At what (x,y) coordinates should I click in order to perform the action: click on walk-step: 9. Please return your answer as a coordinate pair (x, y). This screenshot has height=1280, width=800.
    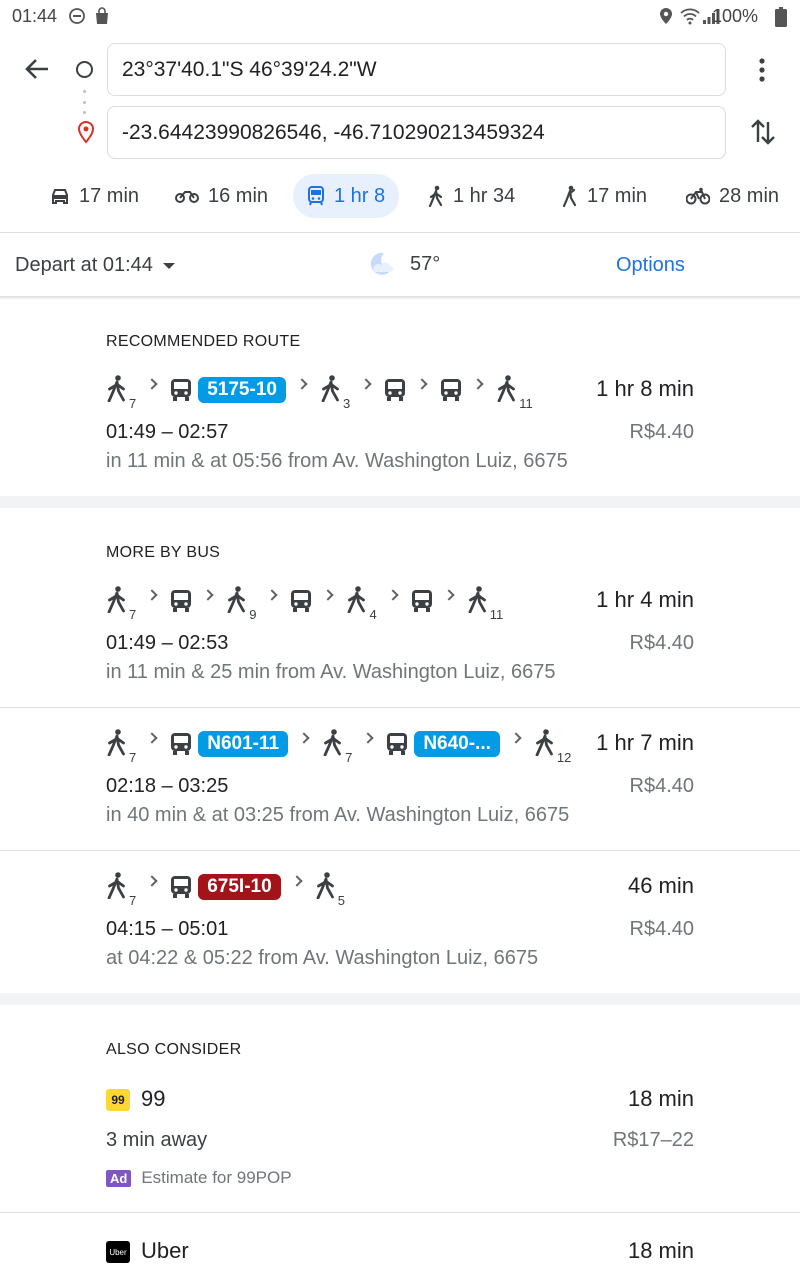
    Looking at the image, I should click on (241, 603).